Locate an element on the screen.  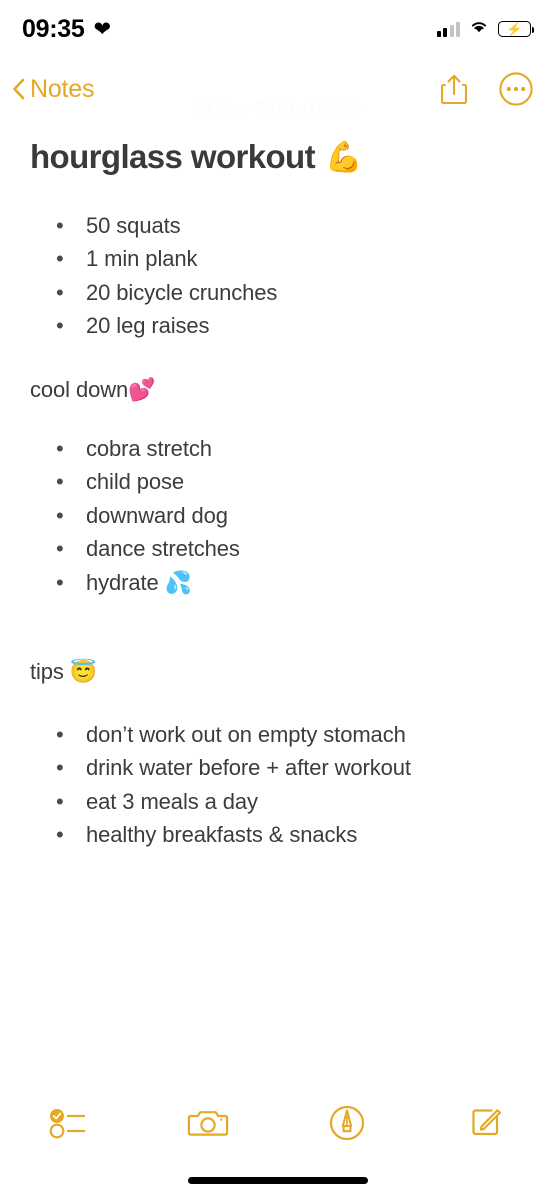
status-bar-right: ⚡ is located at coordinates (485, 29).